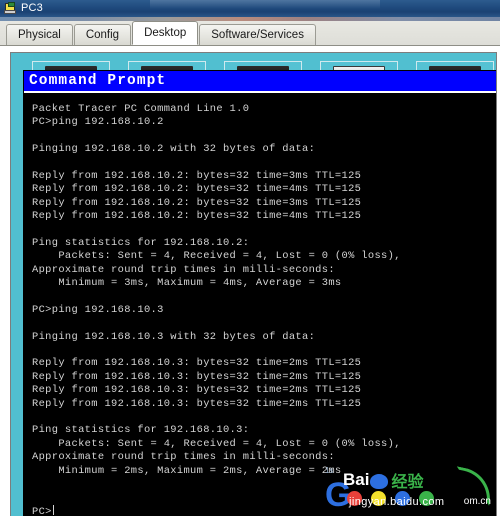 The width and height of the screenshot is (500, 516). Describe the element at coordinates (141, 430) in the screenshot. I see `terminal-line: Ping statistics for 192.168.10.3:` at that location.